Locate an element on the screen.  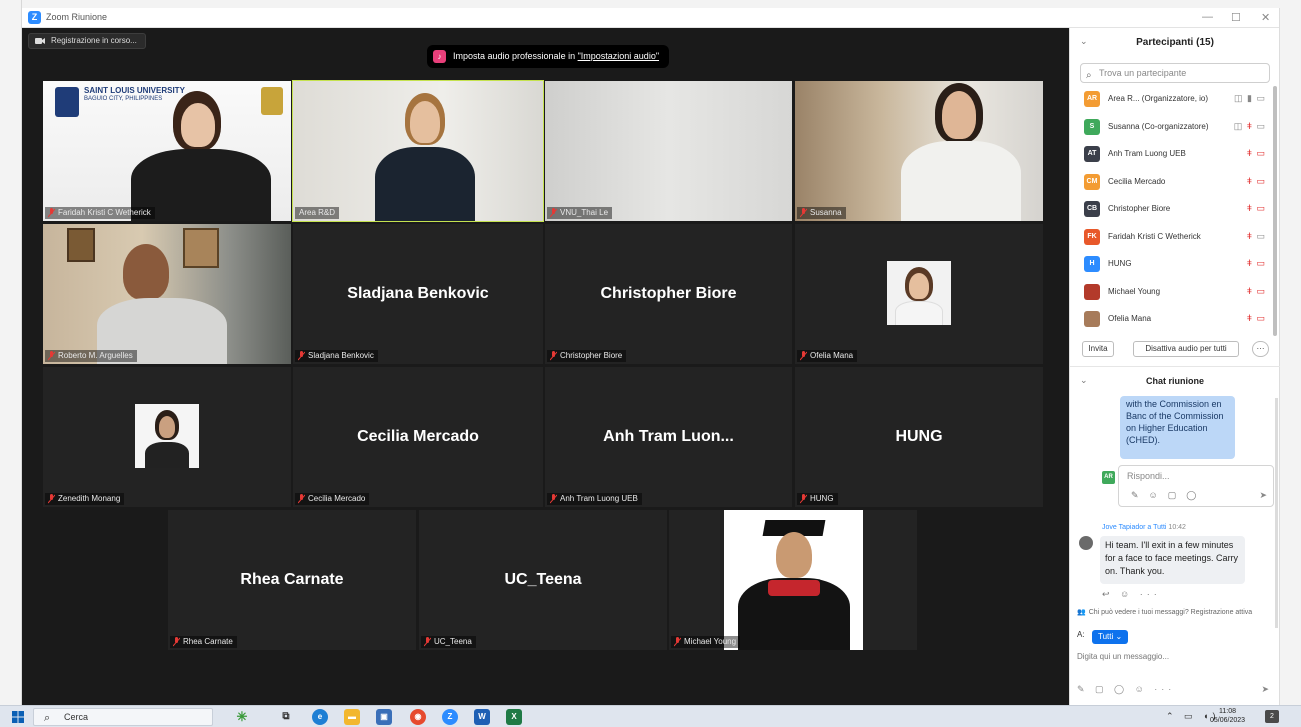
tile-name-label: Anh Tram Luong UEB is located at coordinates (594, 499).